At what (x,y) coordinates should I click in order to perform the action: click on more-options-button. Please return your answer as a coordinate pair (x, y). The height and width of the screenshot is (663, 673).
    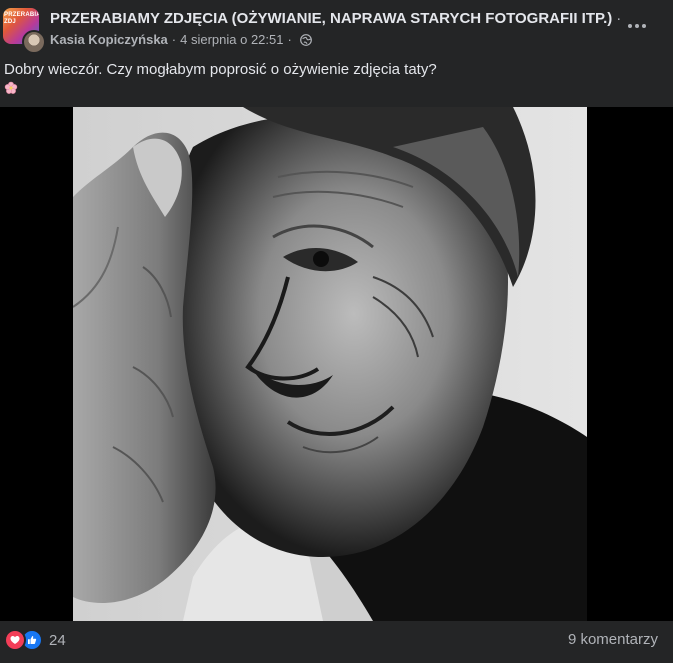
    Looking at the image, I should click on (637, 26).